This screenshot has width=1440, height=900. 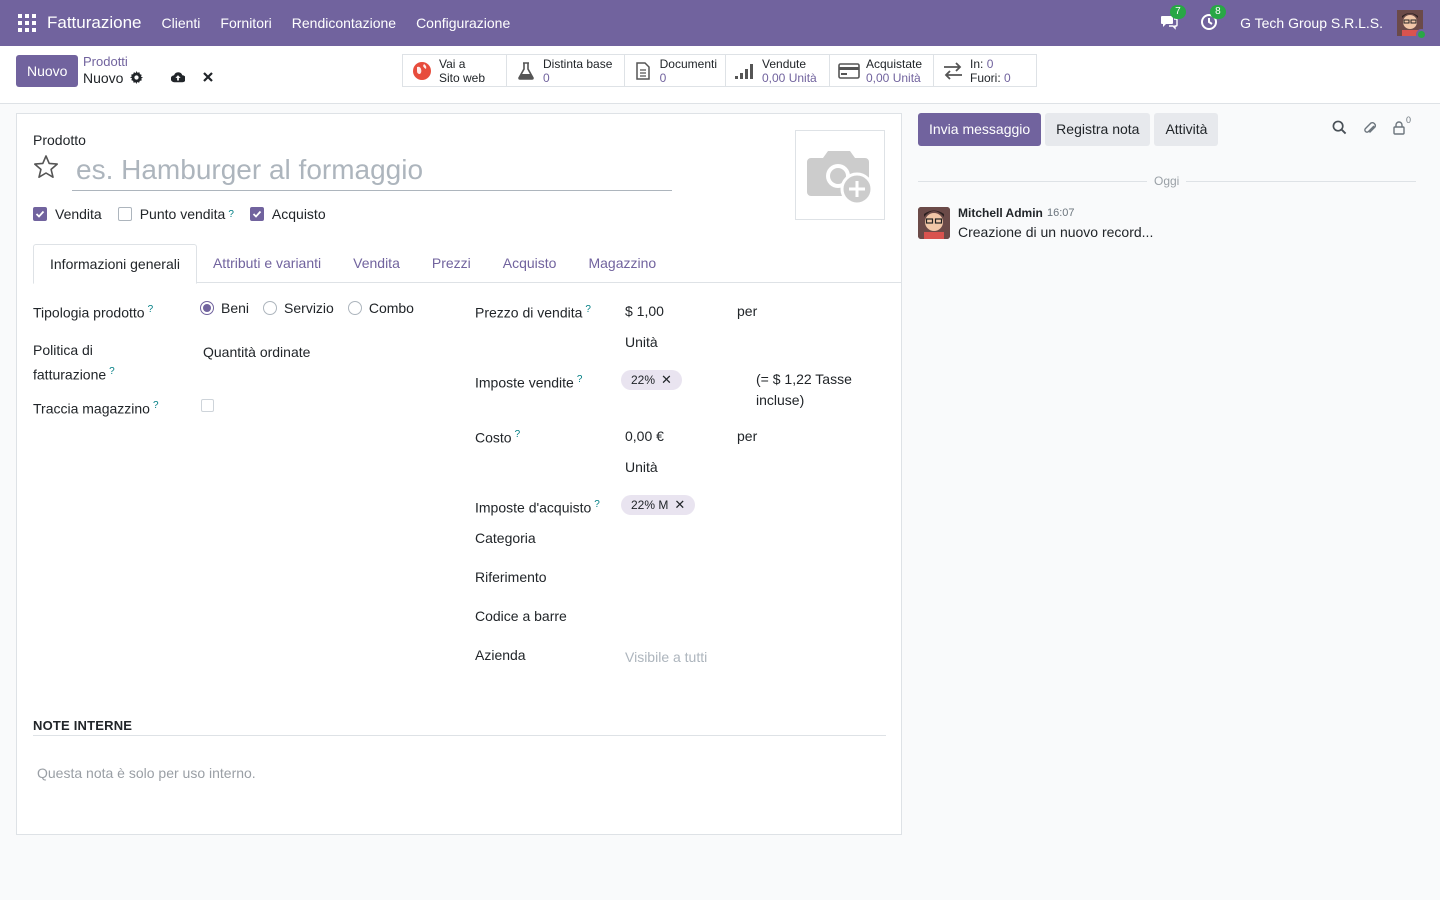 What do you see at coordinates (105, 61) in the screenshot?
I see `breadcrumb-parent: Prodotti` at bounding box center [105, 61].